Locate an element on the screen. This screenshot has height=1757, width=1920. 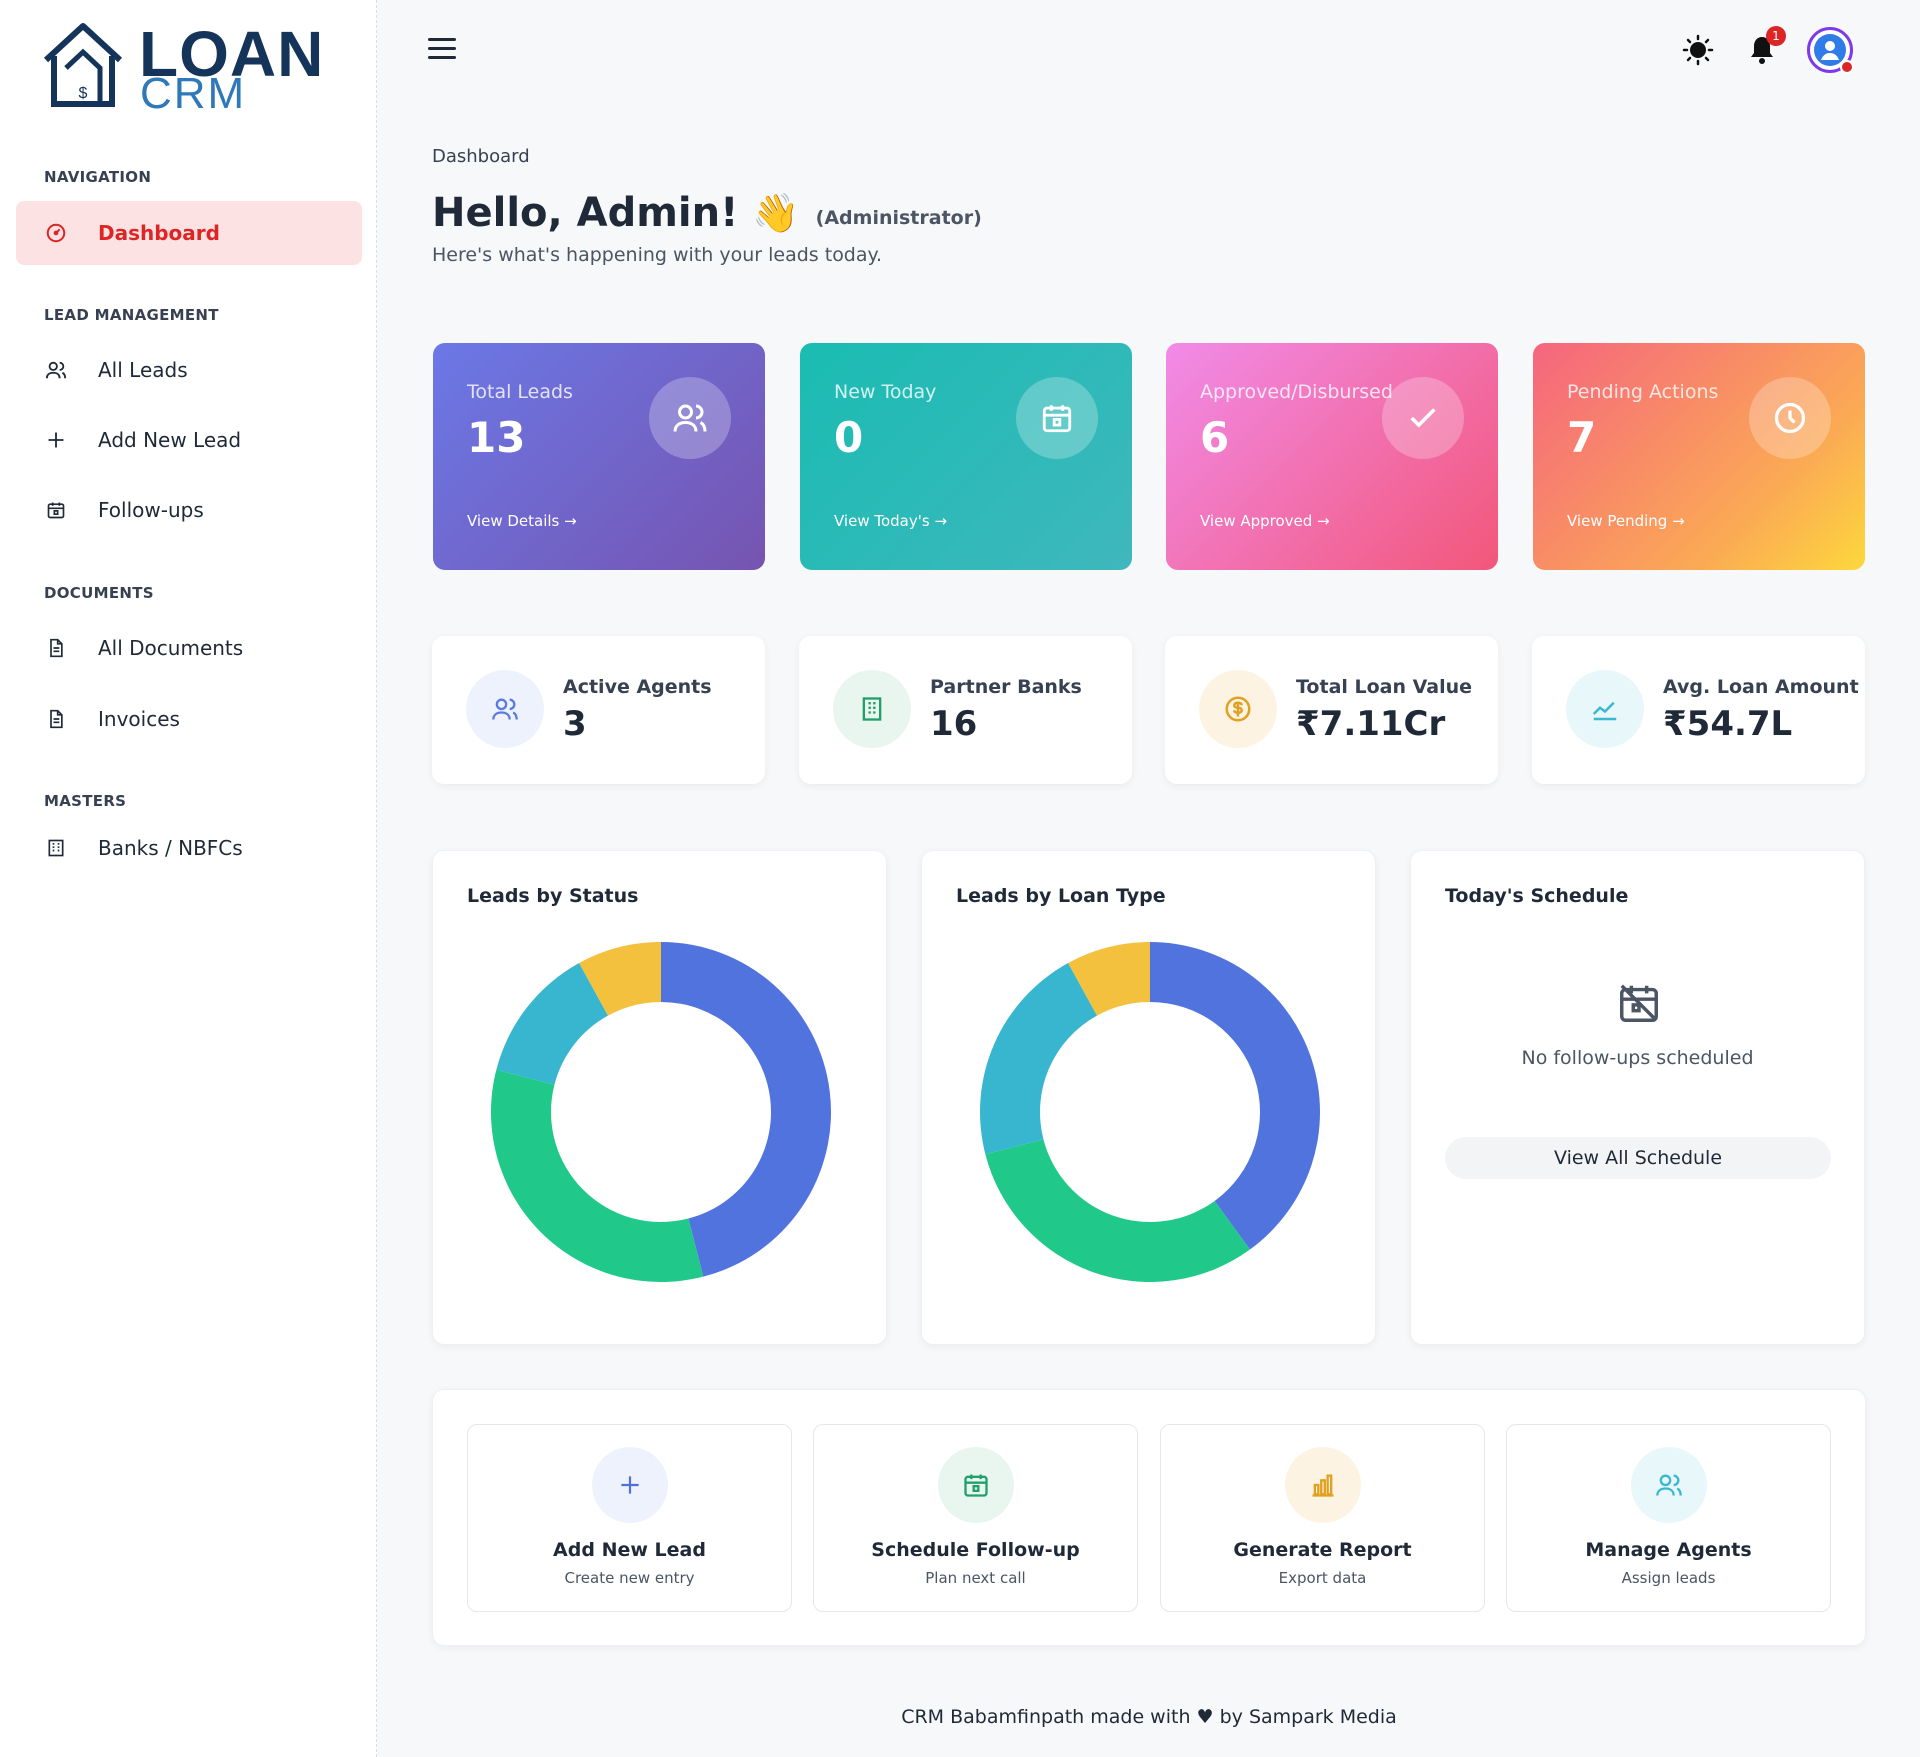
leads-by-status-donut is located at coordinates (661, 1112).